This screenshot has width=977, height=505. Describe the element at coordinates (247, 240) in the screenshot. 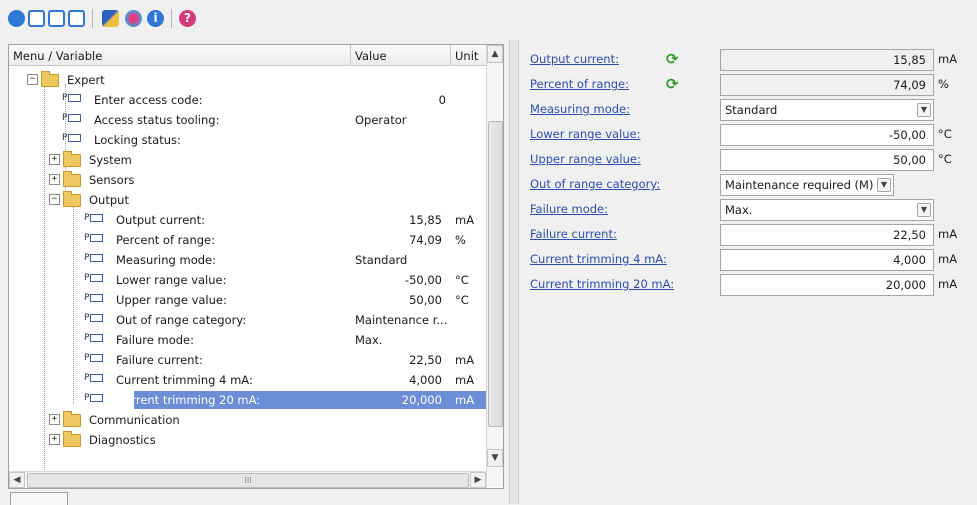

I see `tree-row: P Percent of range: 74,09%` at that location.